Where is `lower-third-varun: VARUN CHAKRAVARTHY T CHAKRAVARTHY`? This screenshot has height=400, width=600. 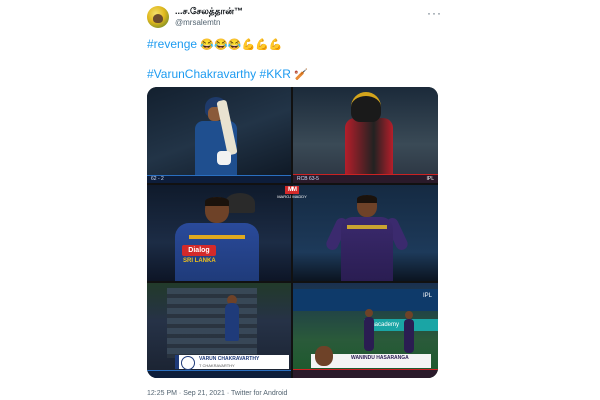
lower-third-varun: VARUN CHAKRAVARTHY T CHAKRAVARTHY is located at coordinates (232, 362).